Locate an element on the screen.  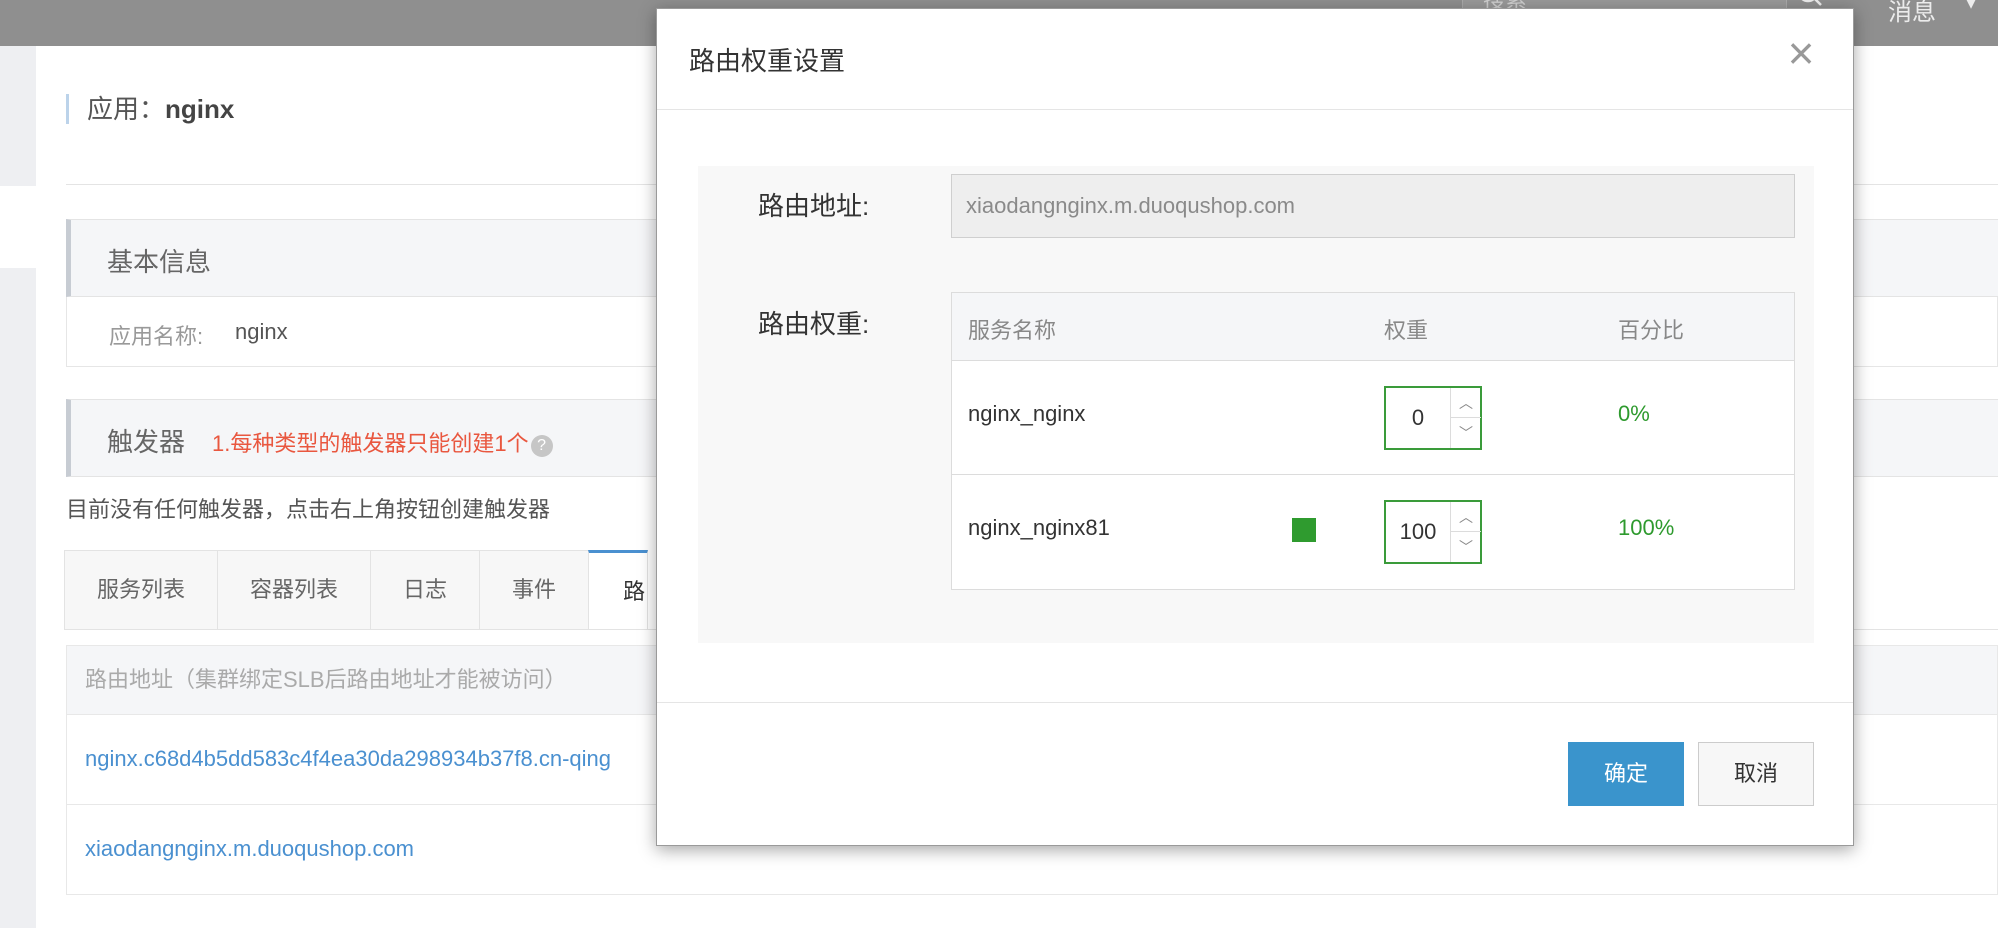
empty-trigger-message: 目前没有任何触发器，点击右上角按钮创建触发器 is located at coordinates (308, 509).